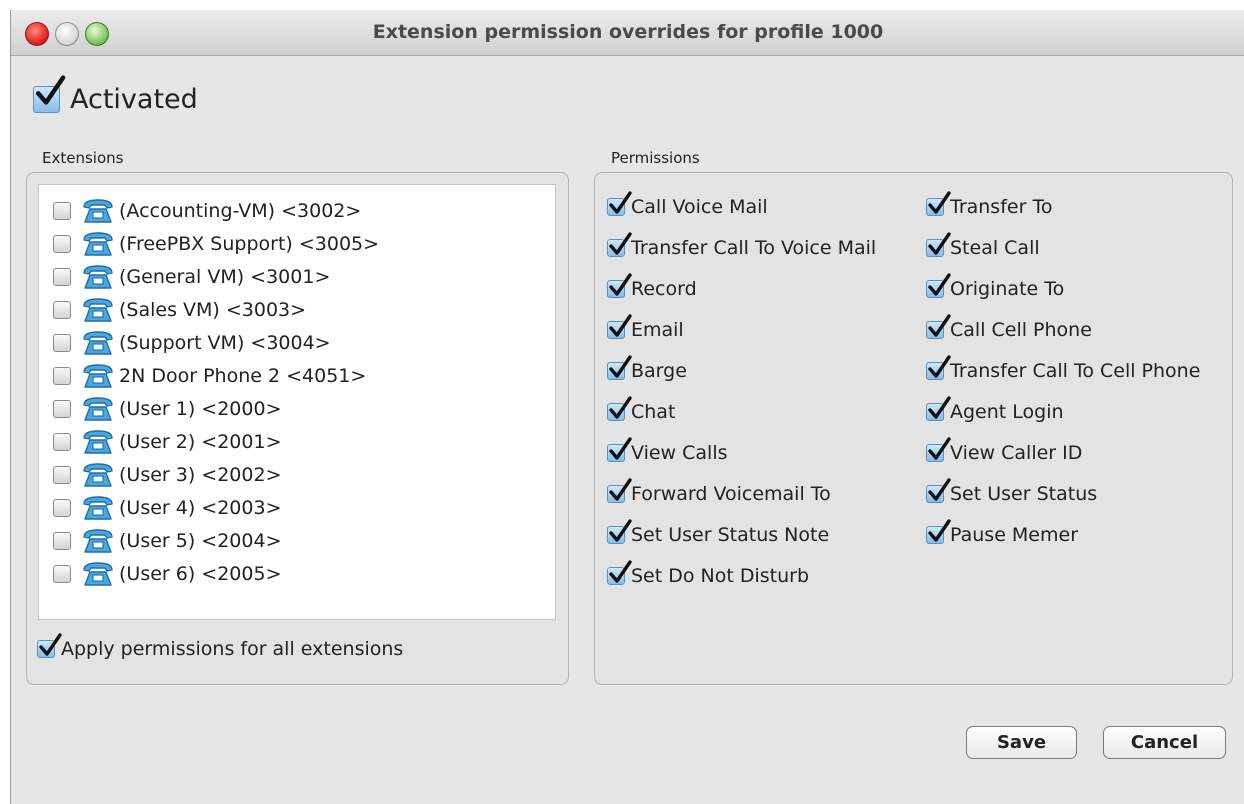 The height and width of the screenshot is (804, 1244). Describe the element at coordinates (240, 210) in the screenshot. I see `extension-label: (Accounting-VM) <3002>` at that location.